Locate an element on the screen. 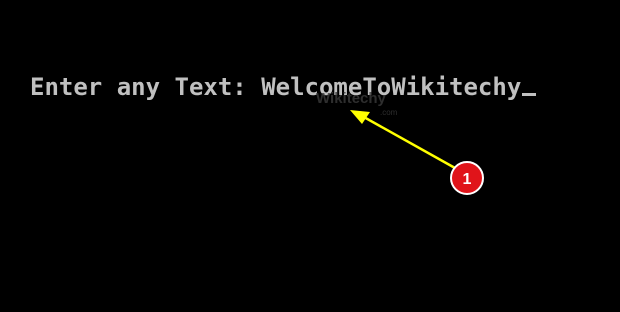 This screenshot has height=312, width=620. arrow-head is located at coordinates (360, 117).